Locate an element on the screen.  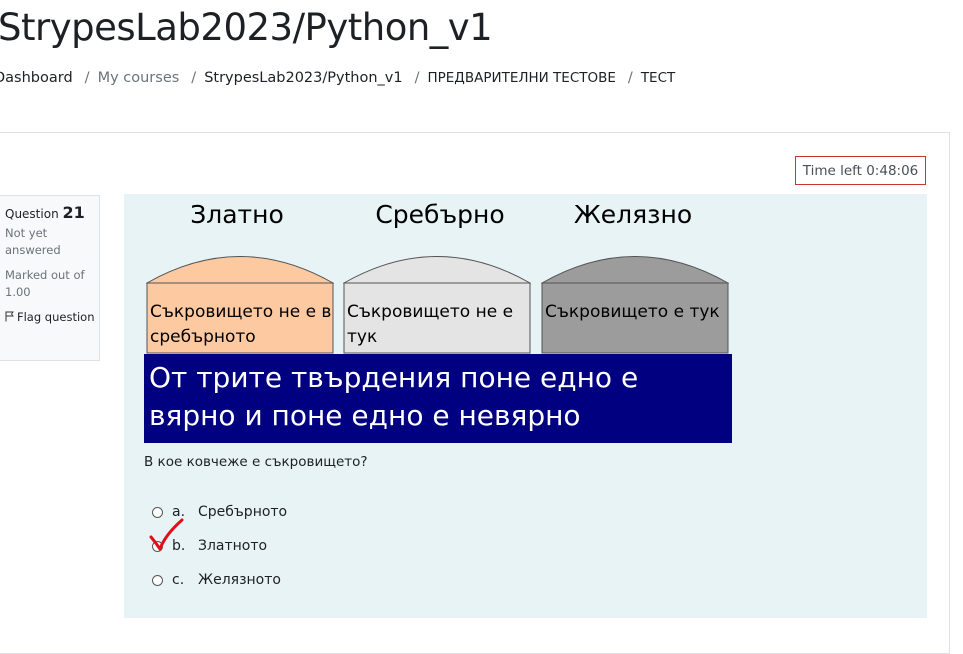
breadcrumb-dashboard: Dashboard is located at coordinates (36, 78).